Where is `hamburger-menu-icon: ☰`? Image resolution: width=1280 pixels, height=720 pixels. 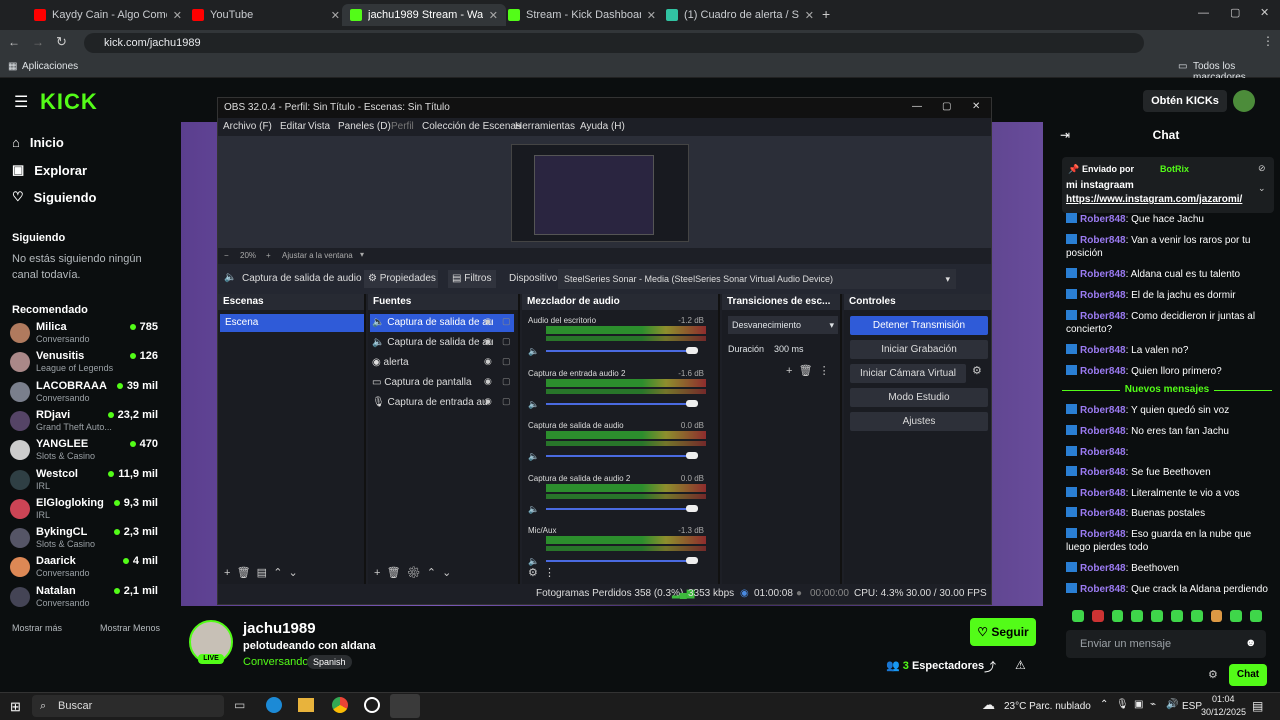
hamburger-menu-icon: ☰ is located at coordinates (21, 102).